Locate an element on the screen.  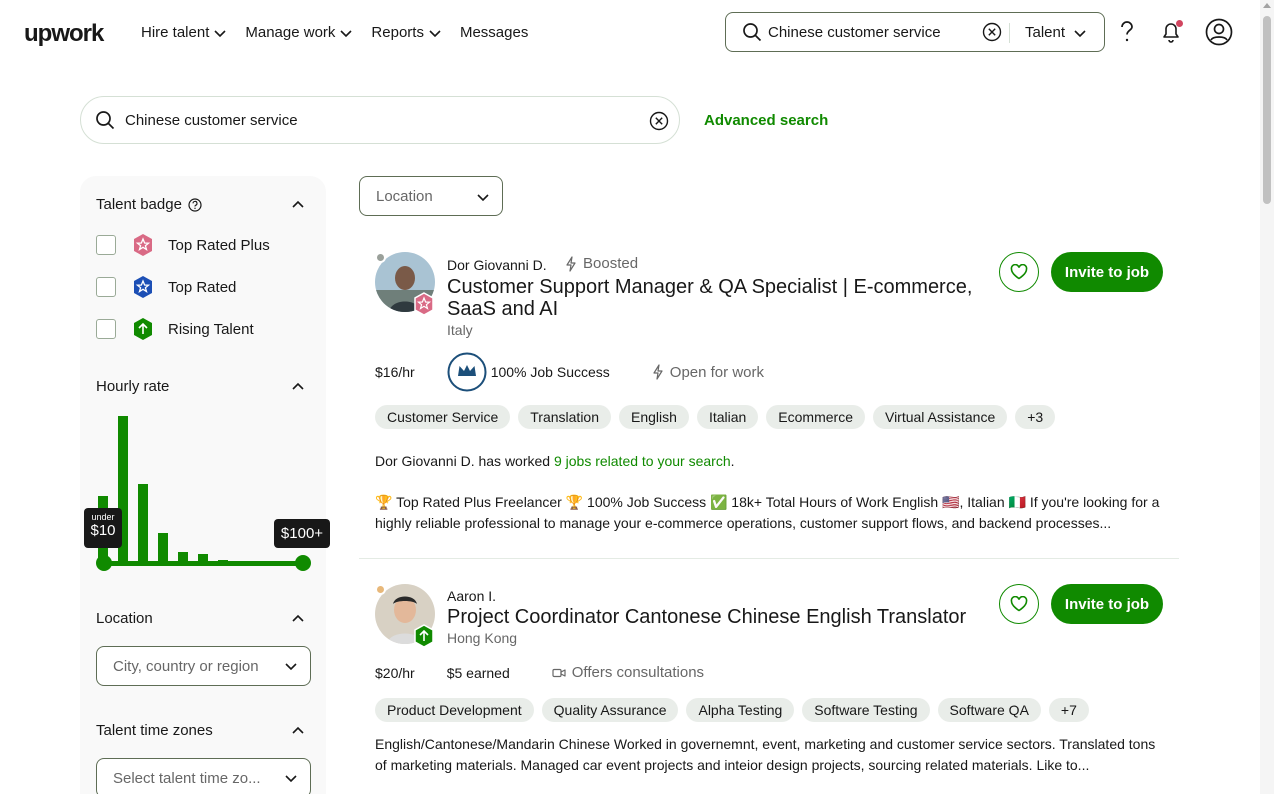
boosted-label: Boosted is located at coordinates (601, 263).